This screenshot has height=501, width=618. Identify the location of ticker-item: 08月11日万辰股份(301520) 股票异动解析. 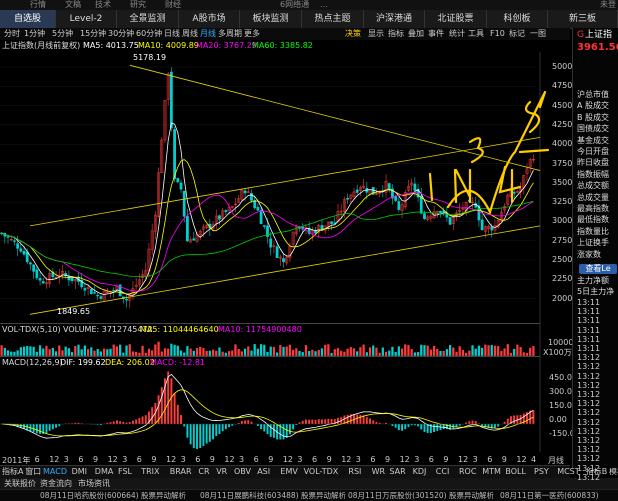
(421, 495).